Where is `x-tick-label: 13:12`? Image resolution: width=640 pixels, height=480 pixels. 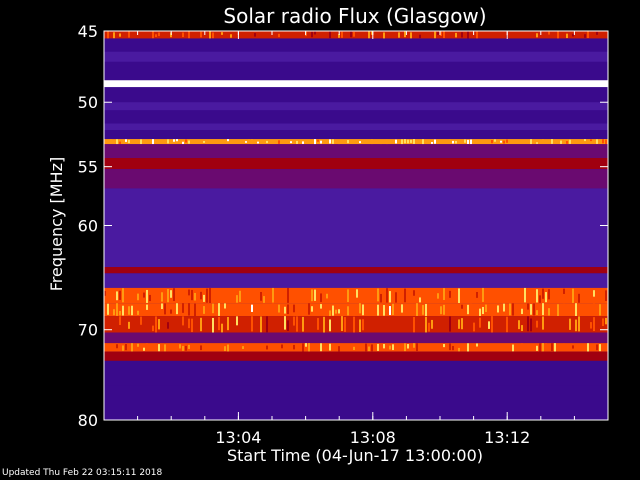 x-tick-label: 13:12 is located at coordinates (507, 437).